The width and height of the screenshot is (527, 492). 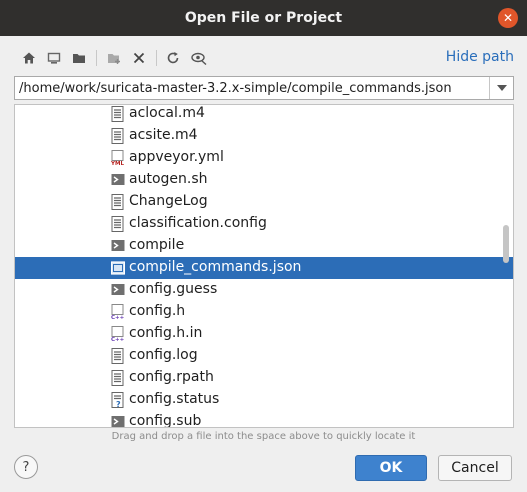 What do you see at coordinates (163, 135) in the screenshot?
I see `file-name: acsite.m4` at bounding box center [163, 135].